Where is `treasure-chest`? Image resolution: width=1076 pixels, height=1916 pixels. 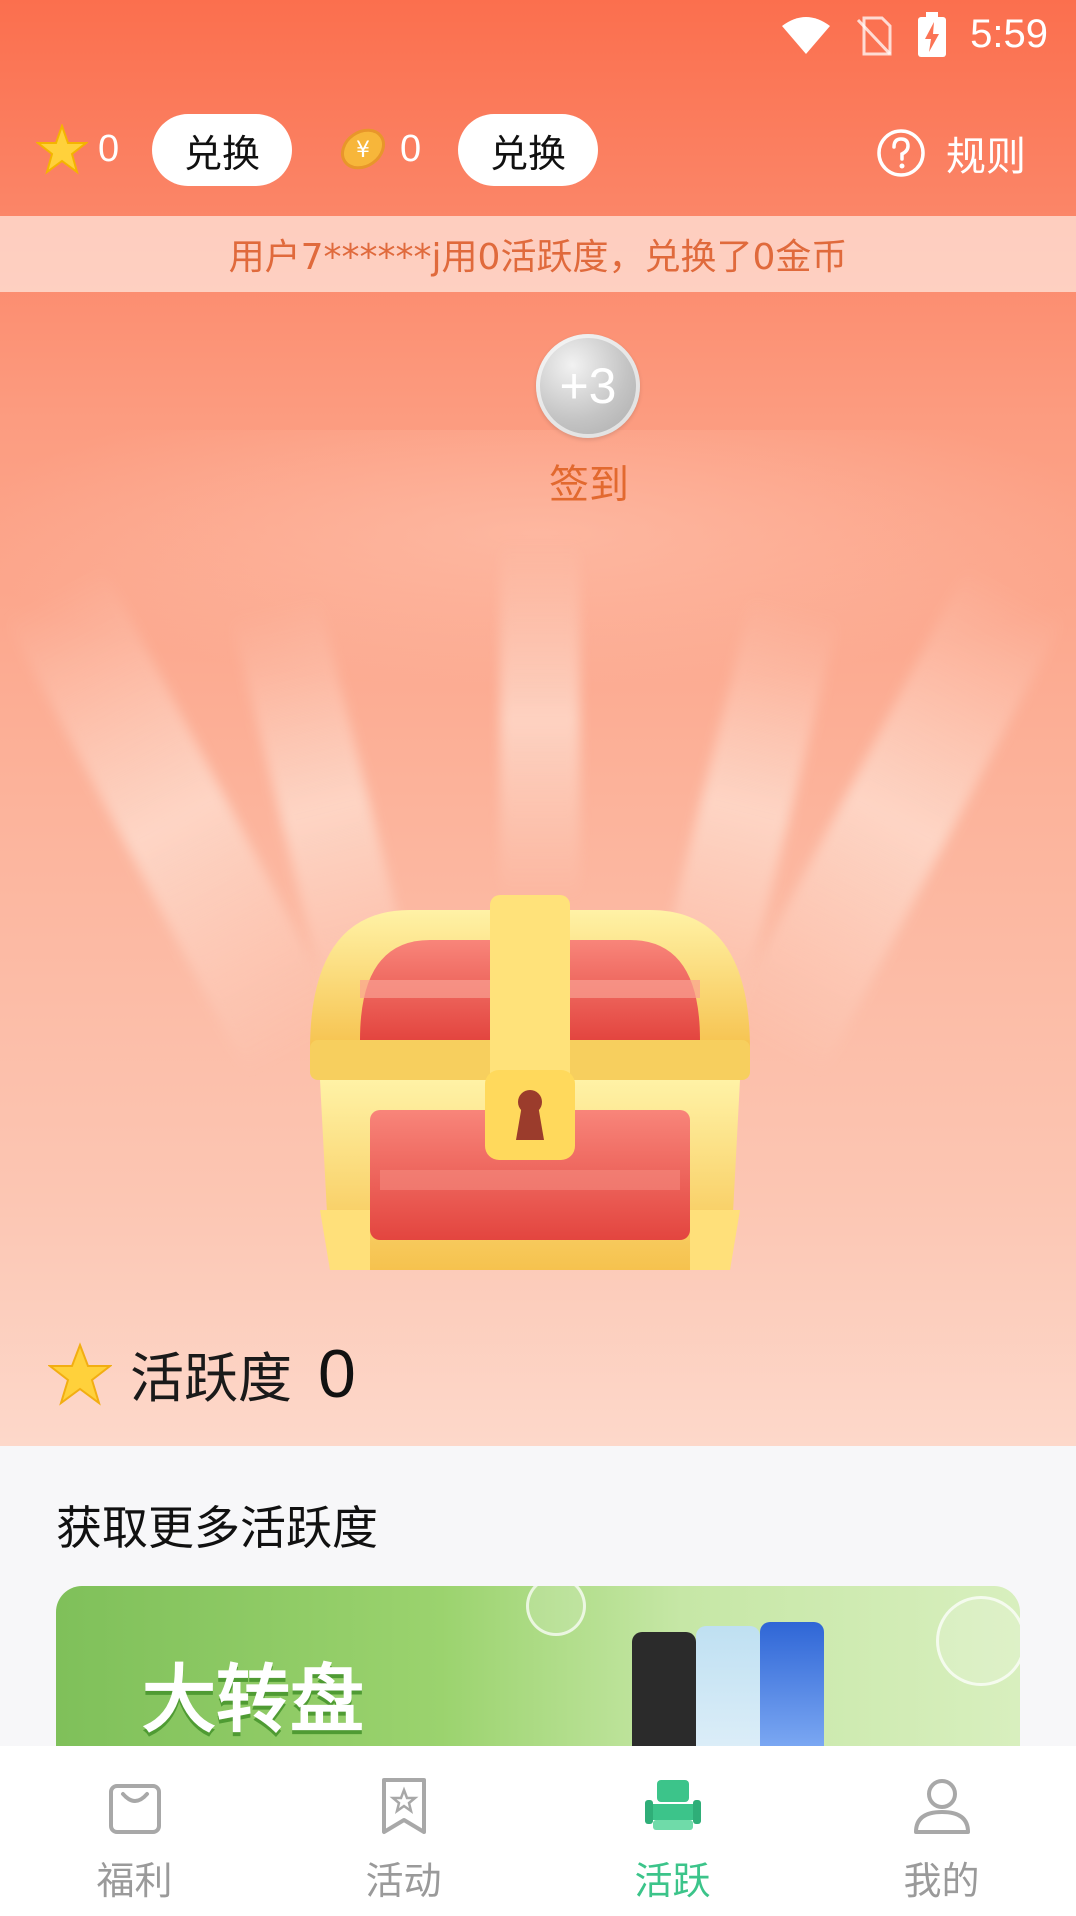 treasure-chest is located at coordinates (530, 1090).